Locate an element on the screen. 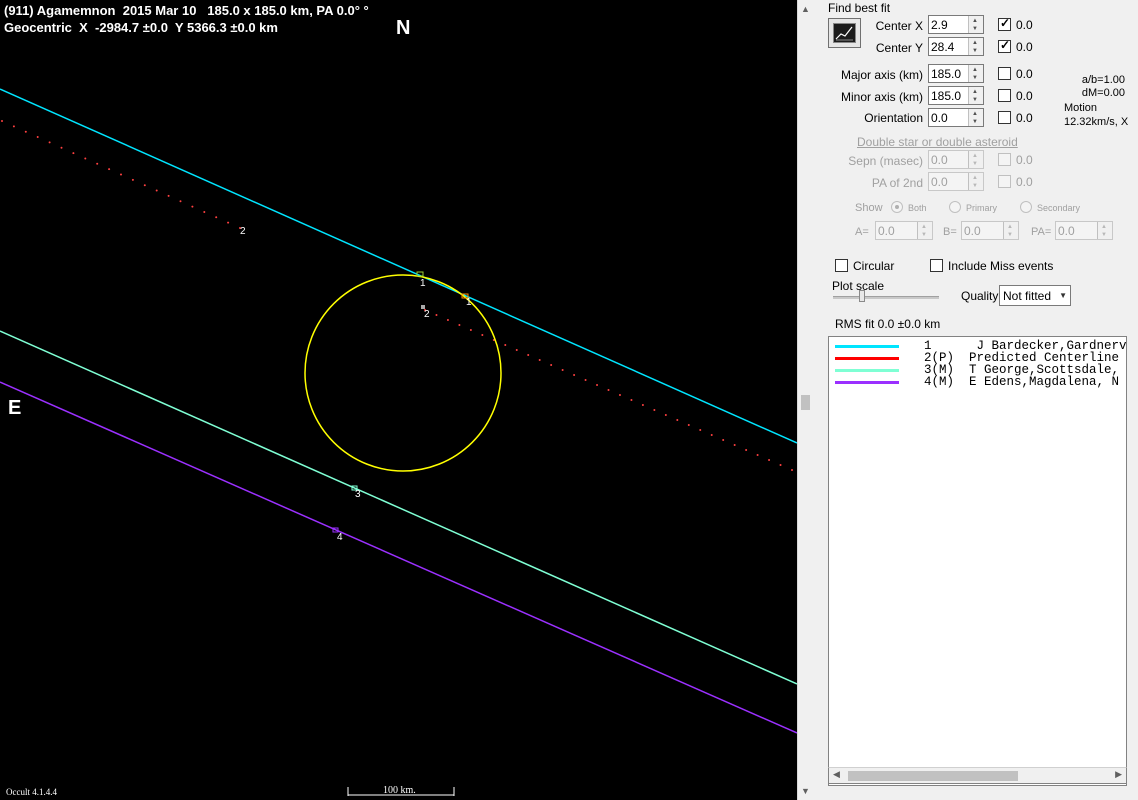 The width and height of the screenshot is (1138, 800). pa-2nd-spinner: 0.0 ▲ ▼ is located at coordinates (956, 181).